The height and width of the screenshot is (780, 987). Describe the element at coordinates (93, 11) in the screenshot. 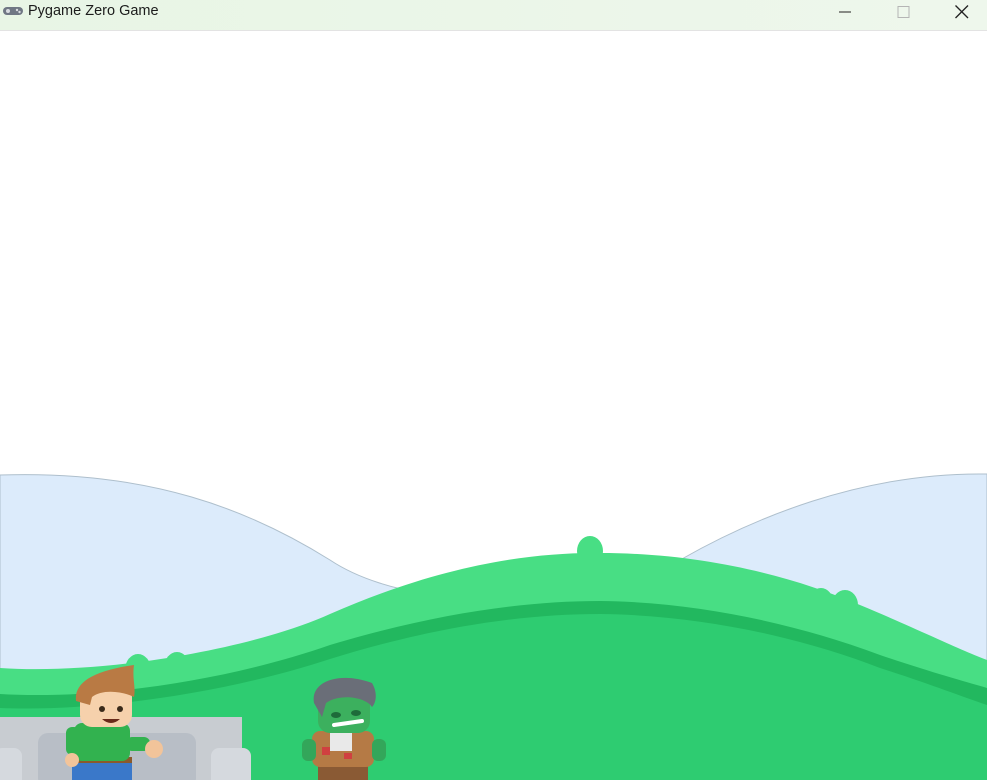

I see `window-title: Pygame Zero Game` at that location.